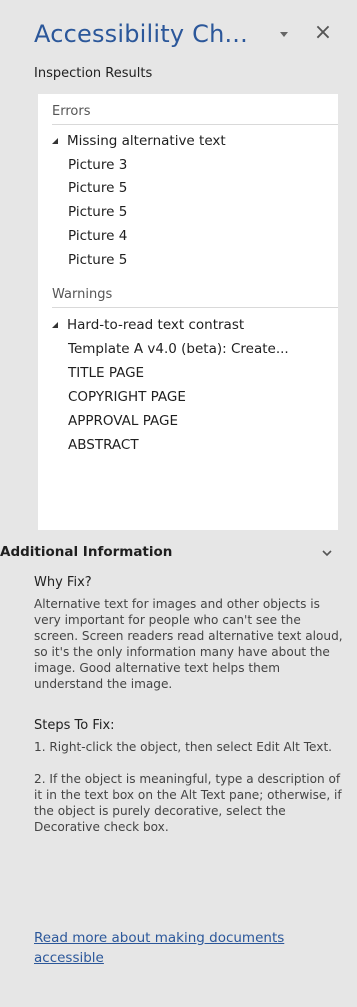  What do you see at coordinates (74, 725) in the screenshot?
I see `steps-to-fix-heading: Steps To Fix:` at bounding box center [74, 725].